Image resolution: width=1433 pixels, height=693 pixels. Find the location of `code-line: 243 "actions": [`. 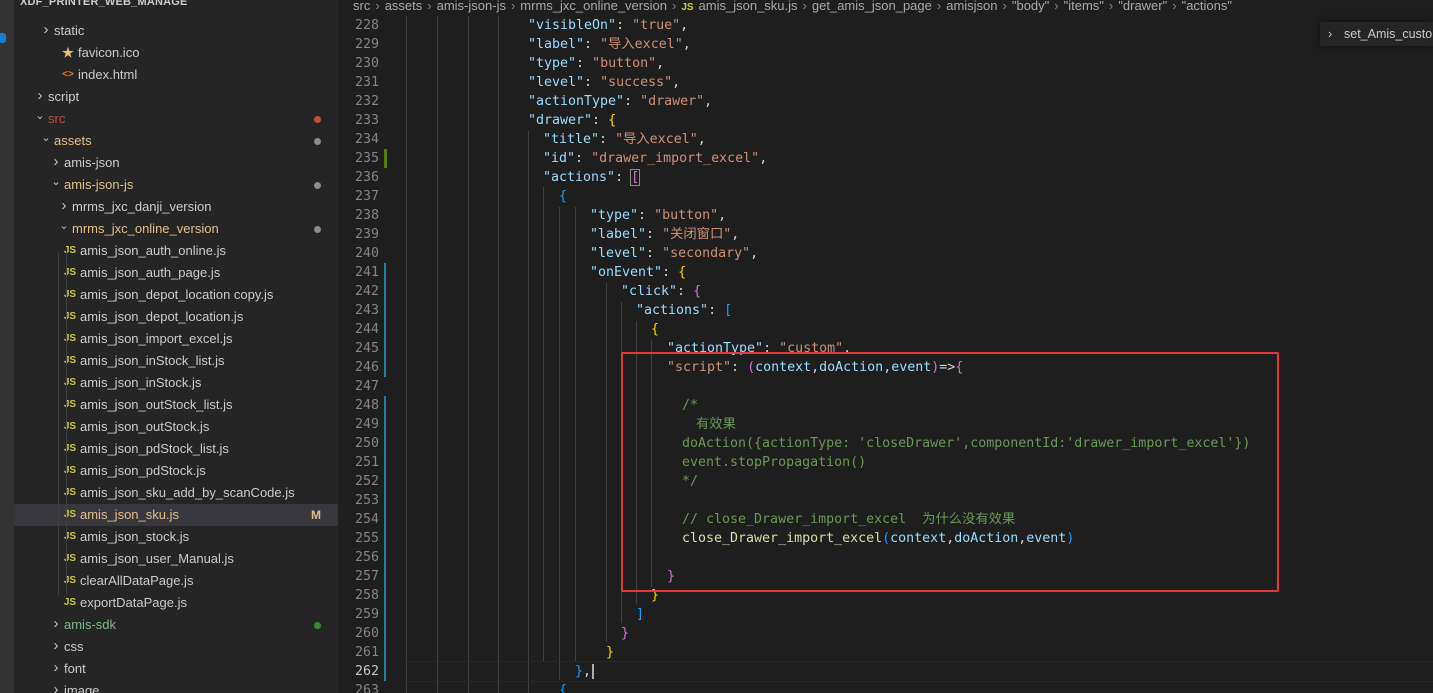

code-line: 243 "actions": [ is located at coordinates (885, 310).